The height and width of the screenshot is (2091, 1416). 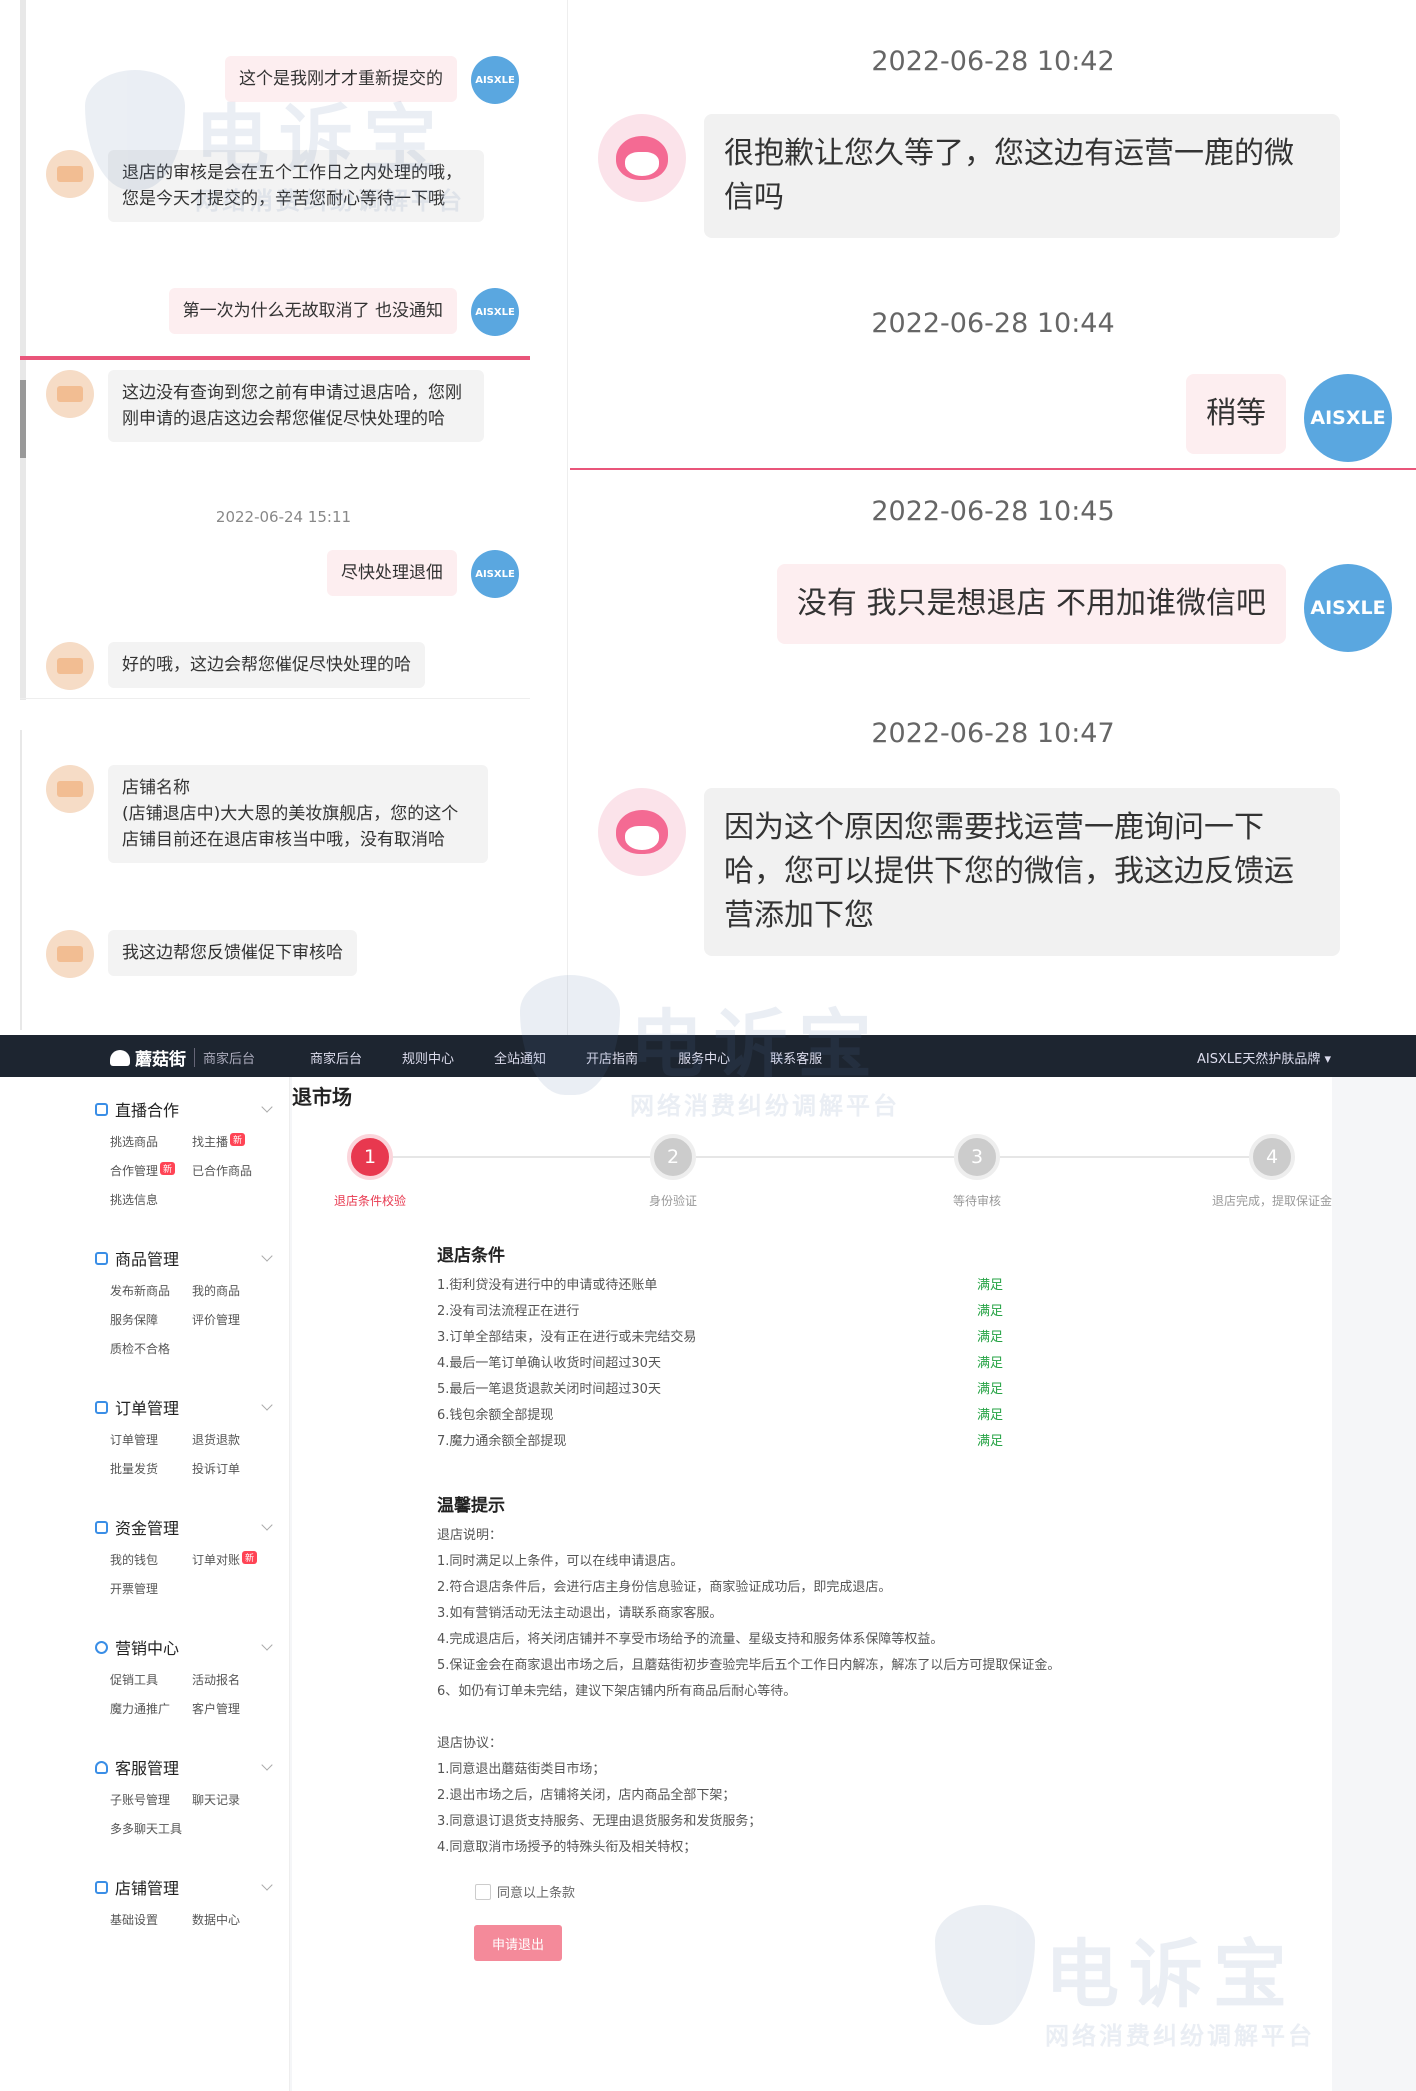 I want to click on sidebar-group-funds: 资金管理 我的钱包 订单对账新 开票管理, so click(x=187, y=1537).